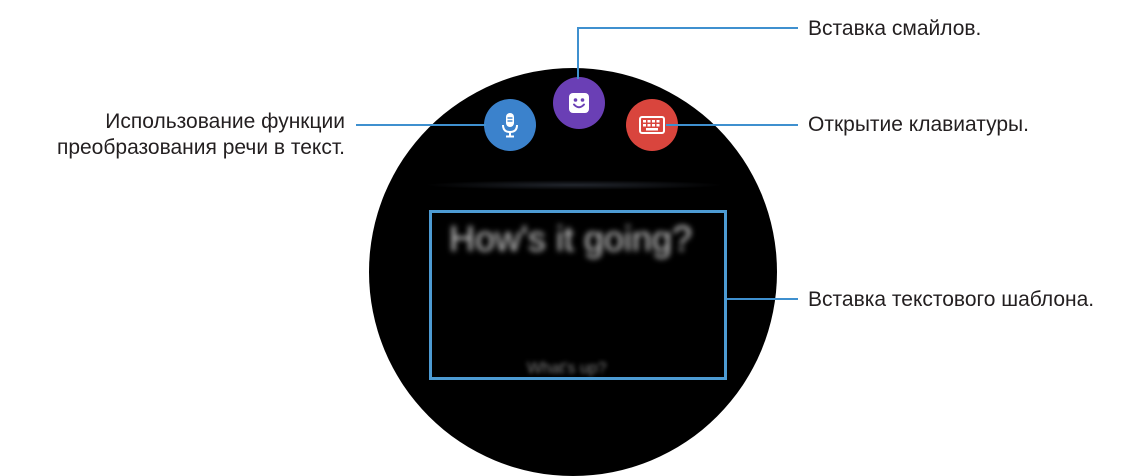  I want to click on divider, so click(574, 185).